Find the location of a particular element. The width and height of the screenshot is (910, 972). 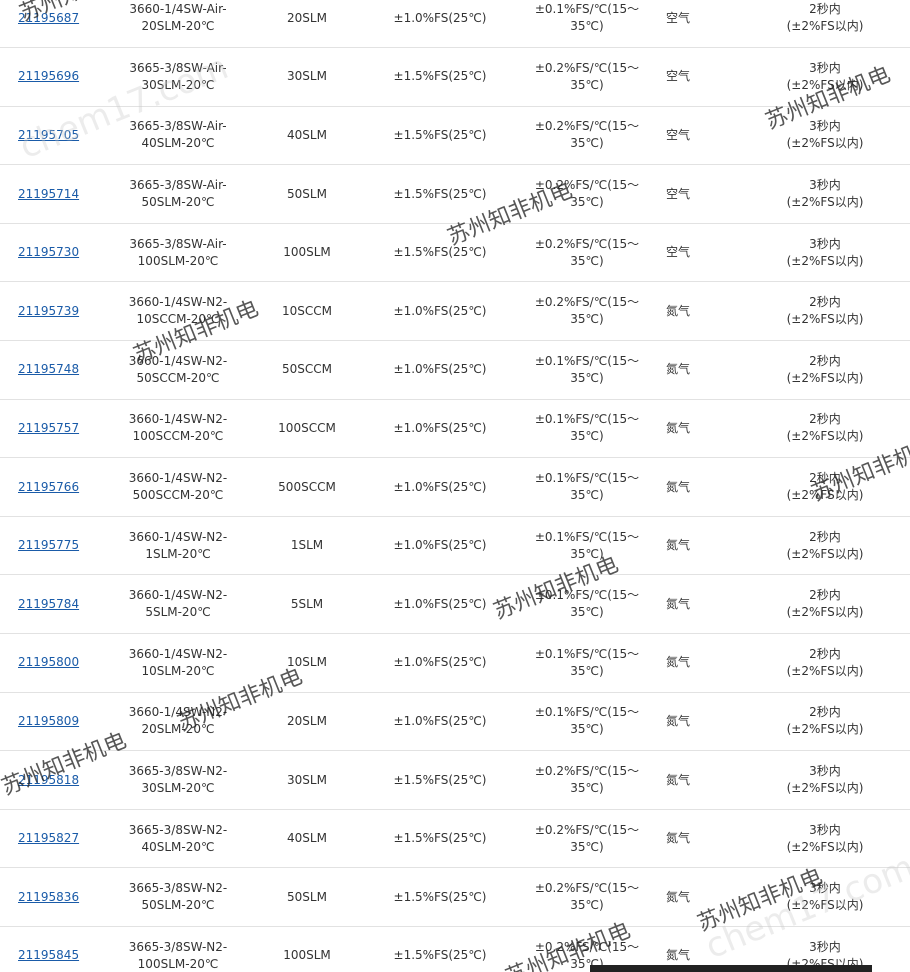

flow-range-cell: 10SLM is located at coordinates (307, 663).